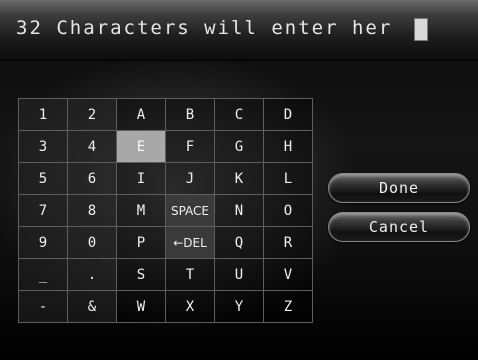  What do you see at coordinates (190, 114) in the screenshot?
I see `key-b: B` at bounding box center [190, 114].